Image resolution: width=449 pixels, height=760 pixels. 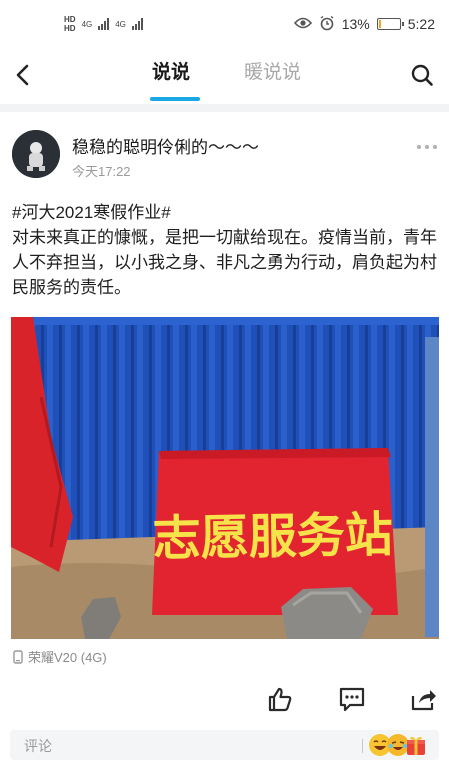 What do you see at coordinates (224, 24) in the screenshot?
I see `status-bar: HD HD 4G 4G 13% 5:22` at bounding box center [224, 24].